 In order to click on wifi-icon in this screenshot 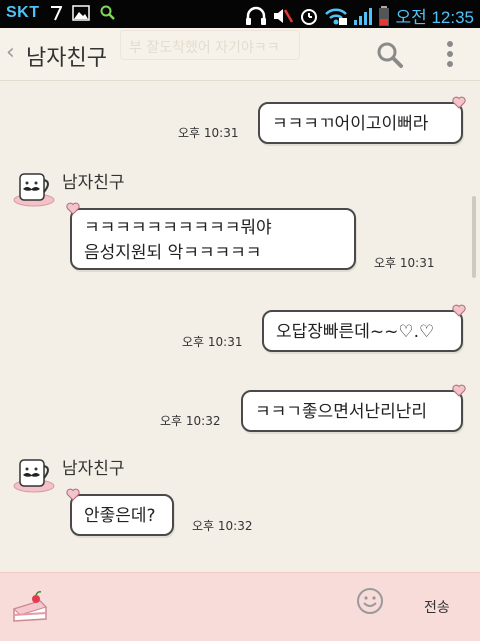, I will do `click(336, 16)`.